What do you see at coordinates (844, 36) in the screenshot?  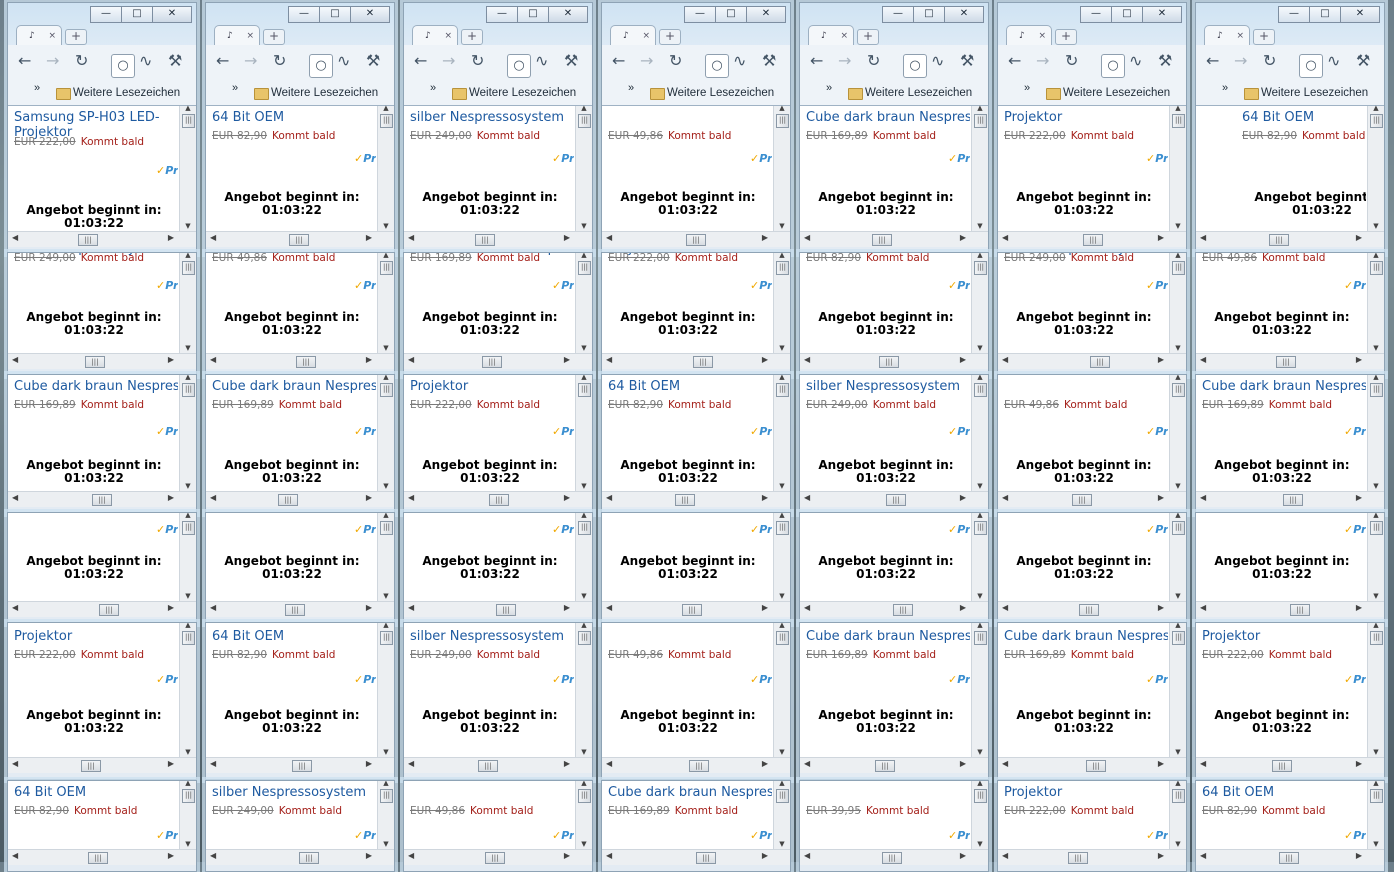 I see `tab-close-icon: ×` at bounding box center [844, 36].